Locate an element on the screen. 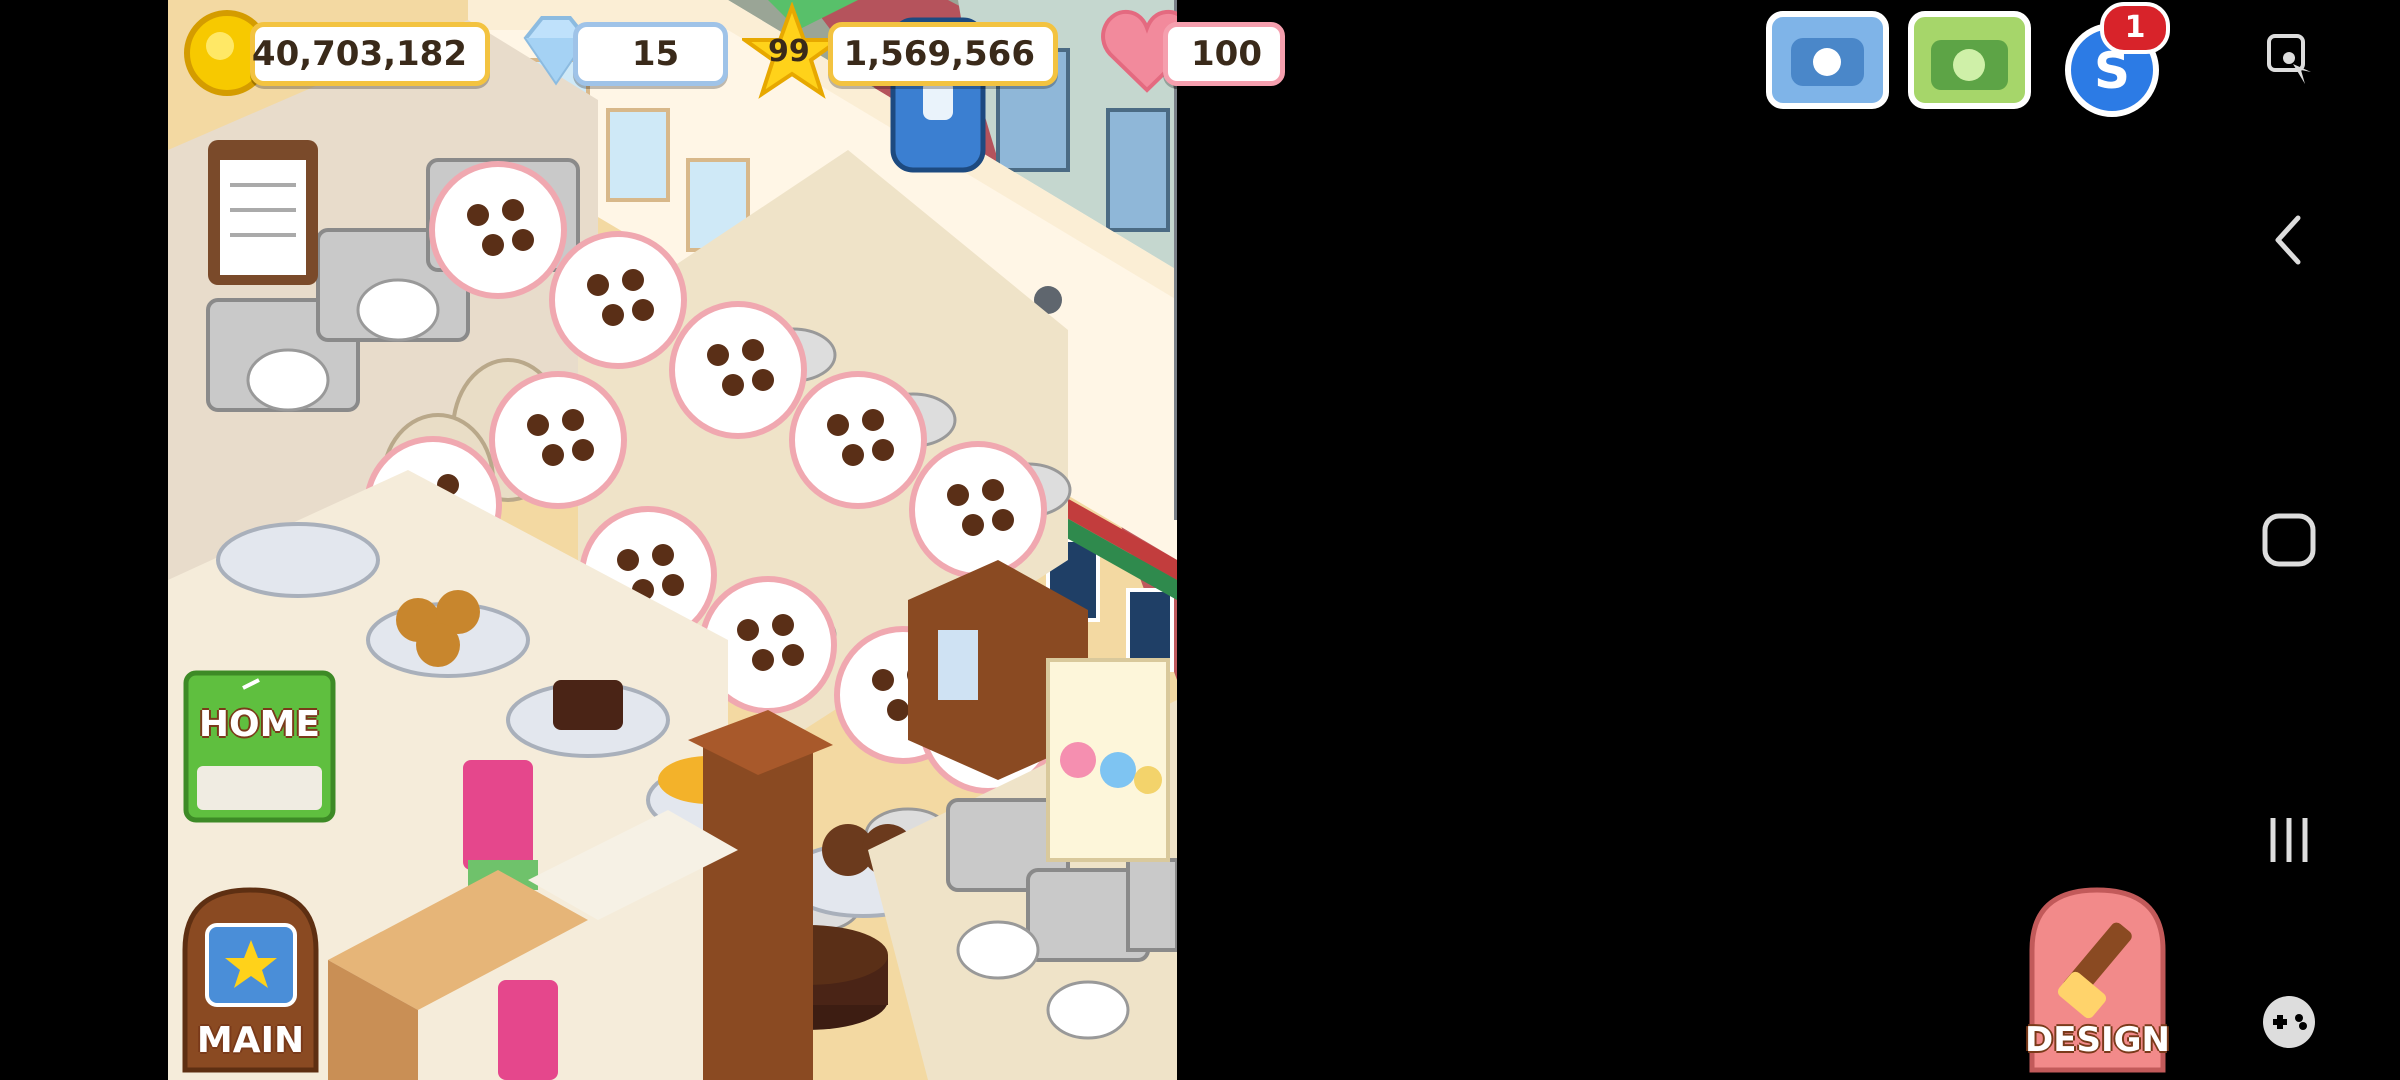 The width and height of the screenshot is (2400, 1080). coin-count: 40,703,182 is located at coordinates (359, 54).